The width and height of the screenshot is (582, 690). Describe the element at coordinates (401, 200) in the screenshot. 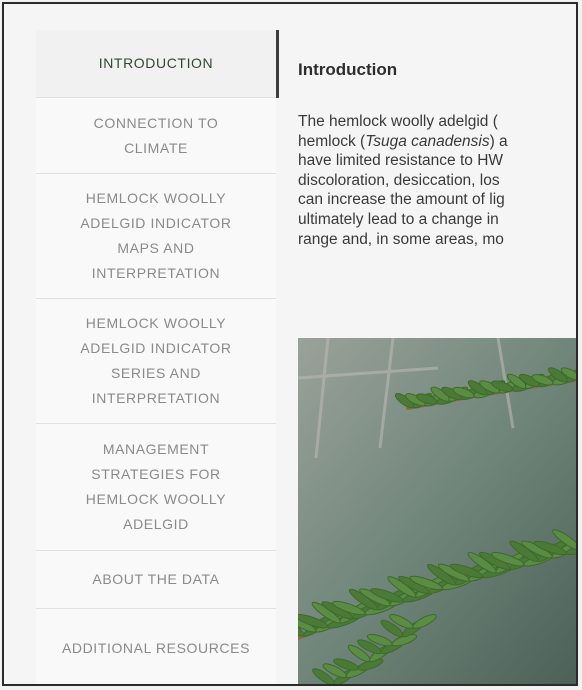

I see `paragraph-line: can increase the amount of lig` at that location.